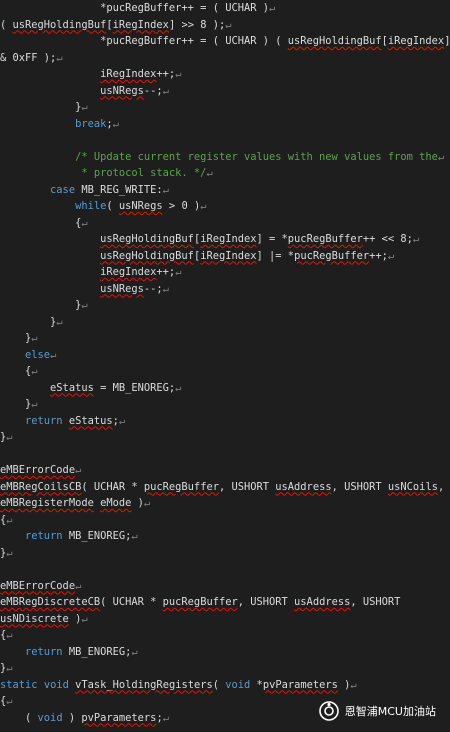 The height and width of the screenshot is (732, 450). I want to click on code-token: , USHORT, so click(359, 486).